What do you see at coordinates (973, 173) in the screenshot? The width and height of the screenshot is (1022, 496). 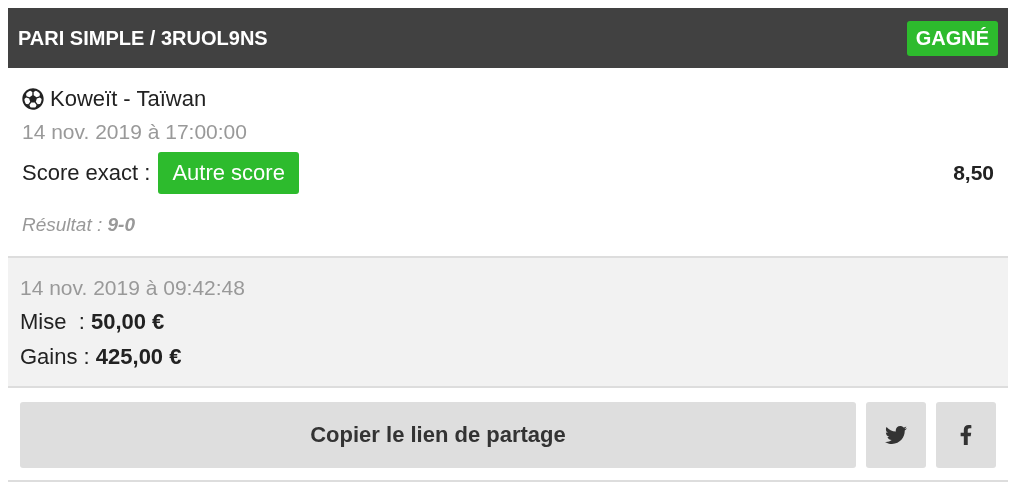 I see `odds: 8,50` at bounding box center [973, 173].